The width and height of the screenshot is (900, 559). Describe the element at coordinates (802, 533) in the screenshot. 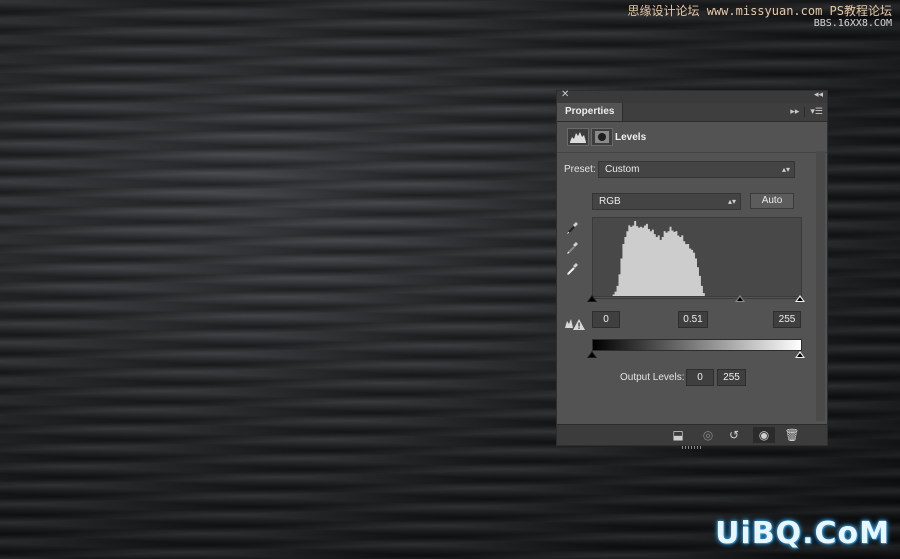

I see `watermark-bottom: UiBQ.CoM` at that location.